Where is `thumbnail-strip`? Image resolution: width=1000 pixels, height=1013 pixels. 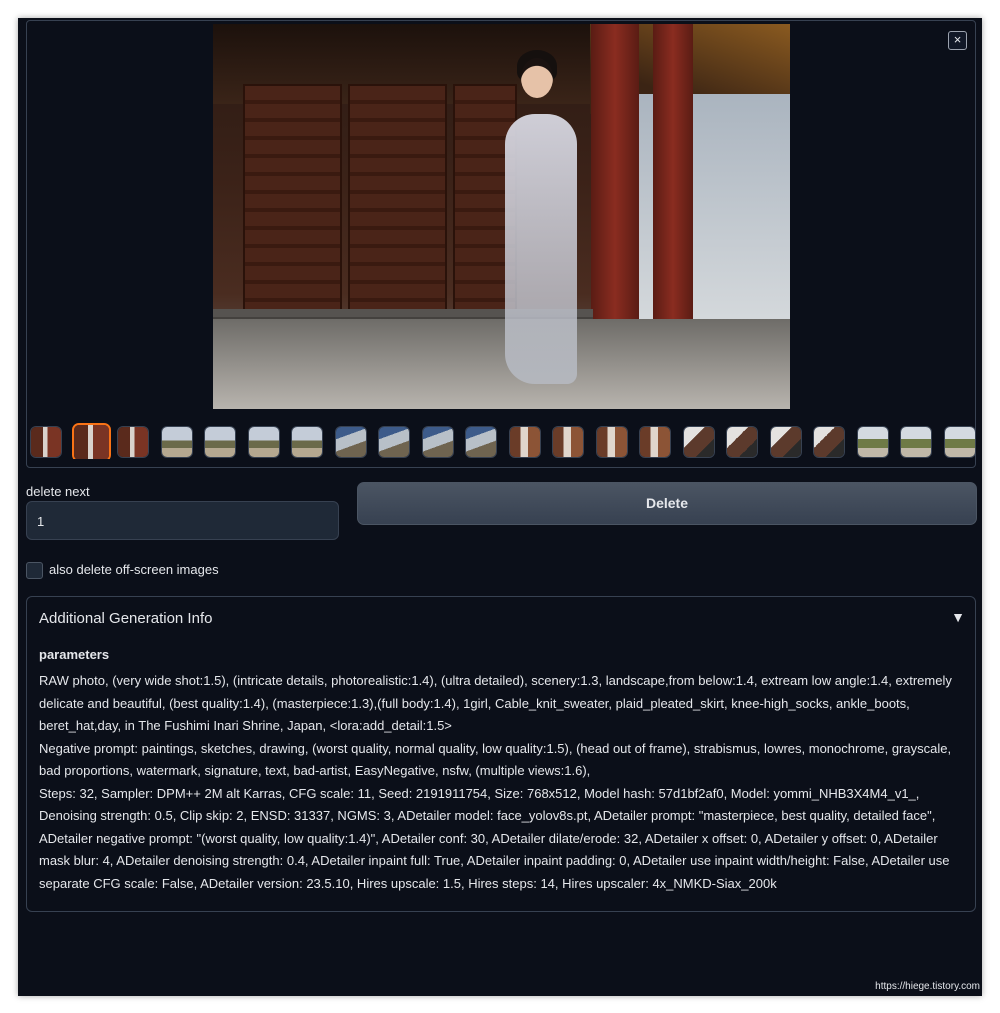 thumbnail-strip is located at coordinates (501, 440).